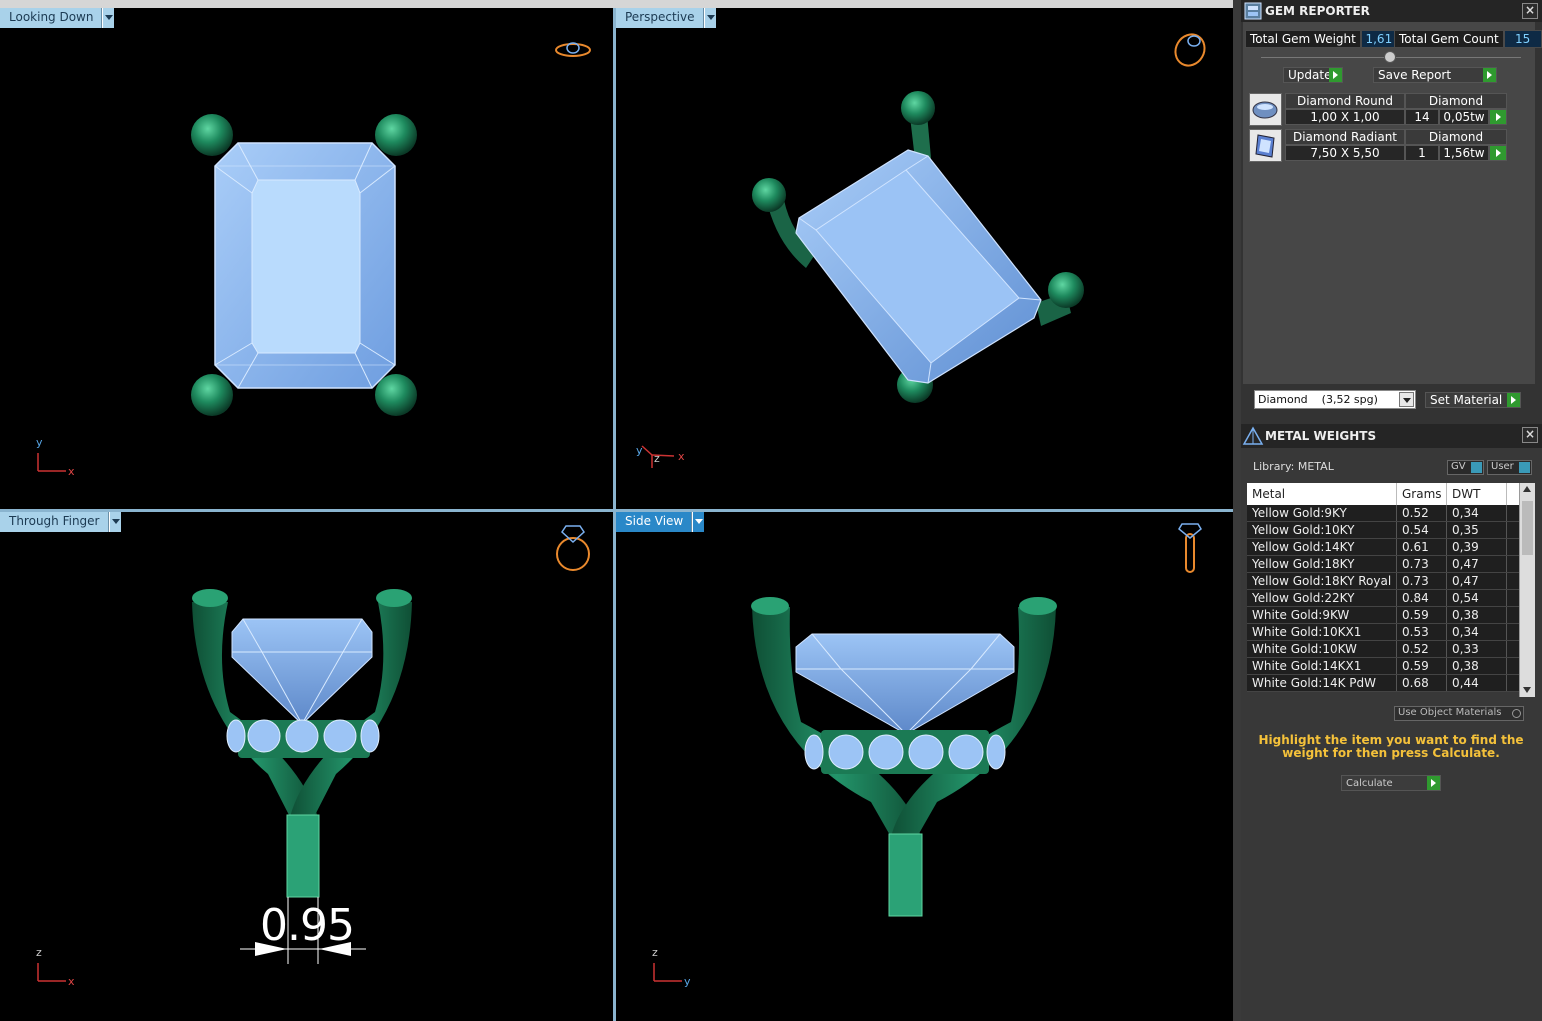 Image resolution: width=1542 pixels, height=1021 pixels. Describe the element at coordinates (1456, 137) in the screenshot. I see `gem-material: Diamond` at that location.